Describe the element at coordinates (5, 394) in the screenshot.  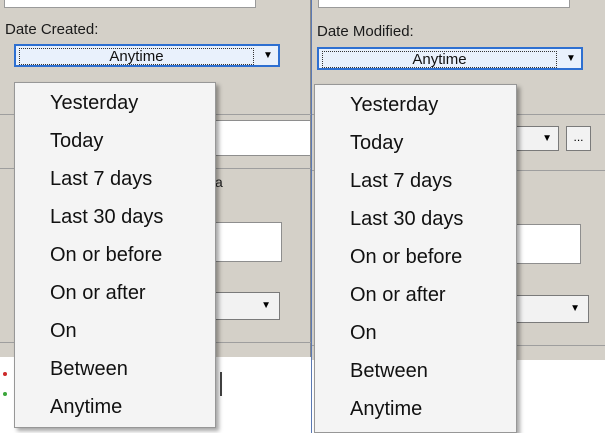
I see `status-dot-green-icon` at that location.